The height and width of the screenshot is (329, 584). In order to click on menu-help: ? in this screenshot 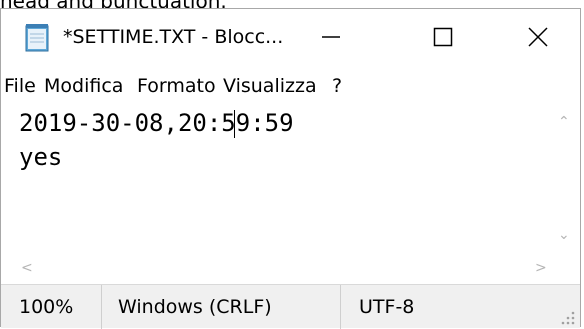, I will do `click(337, 86)`.